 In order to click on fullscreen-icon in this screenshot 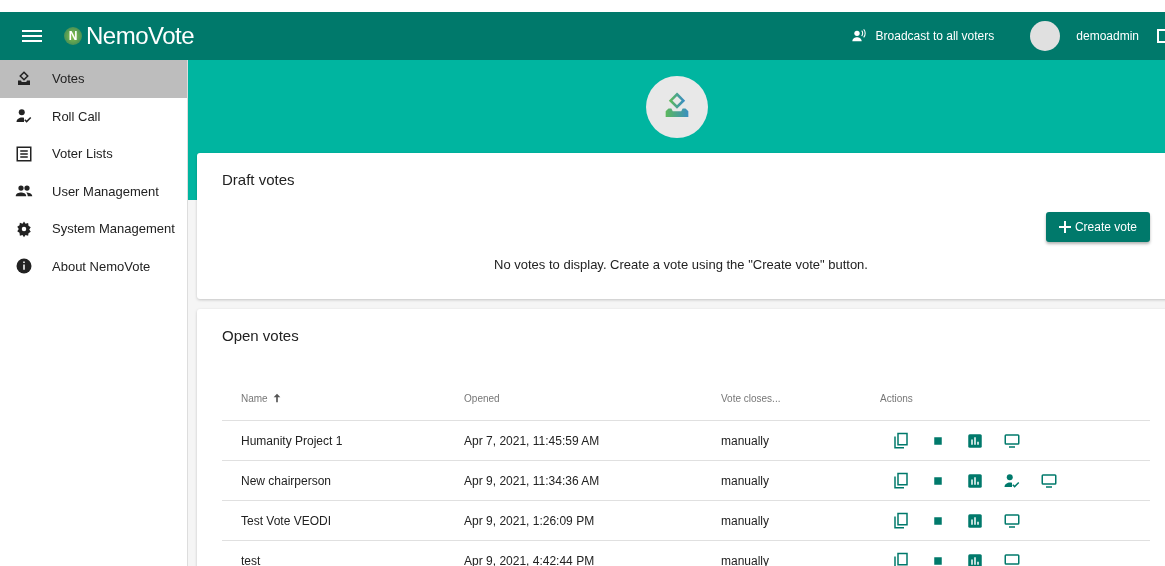, I will do `click(1161, 36)`.